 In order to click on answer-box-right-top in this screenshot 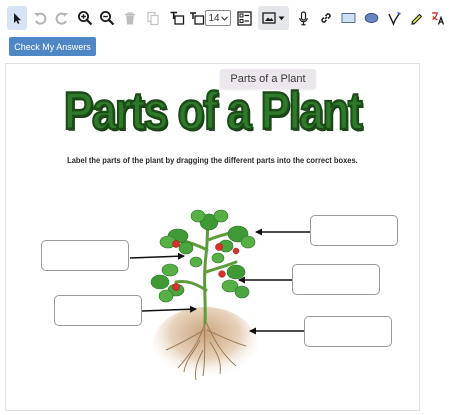, I will do `click(354, 230)`.